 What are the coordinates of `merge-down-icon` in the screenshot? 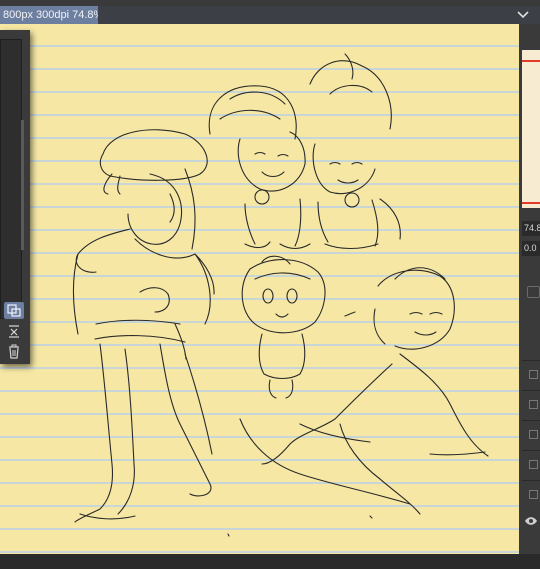 It's located at (14, 331).